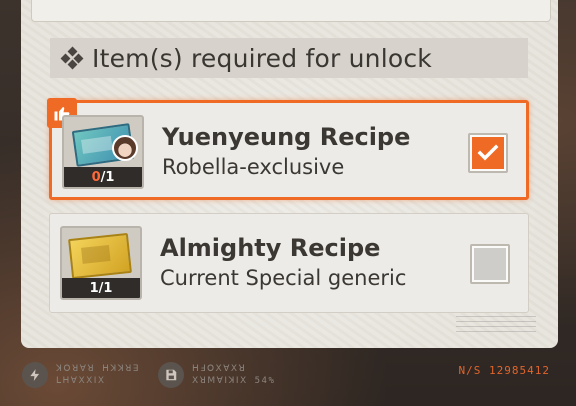 The image size is (576, 406). Describe the element at coordinates (504, 370) in the screenshot. I see `serial-number: N/S 12985412` at that location.